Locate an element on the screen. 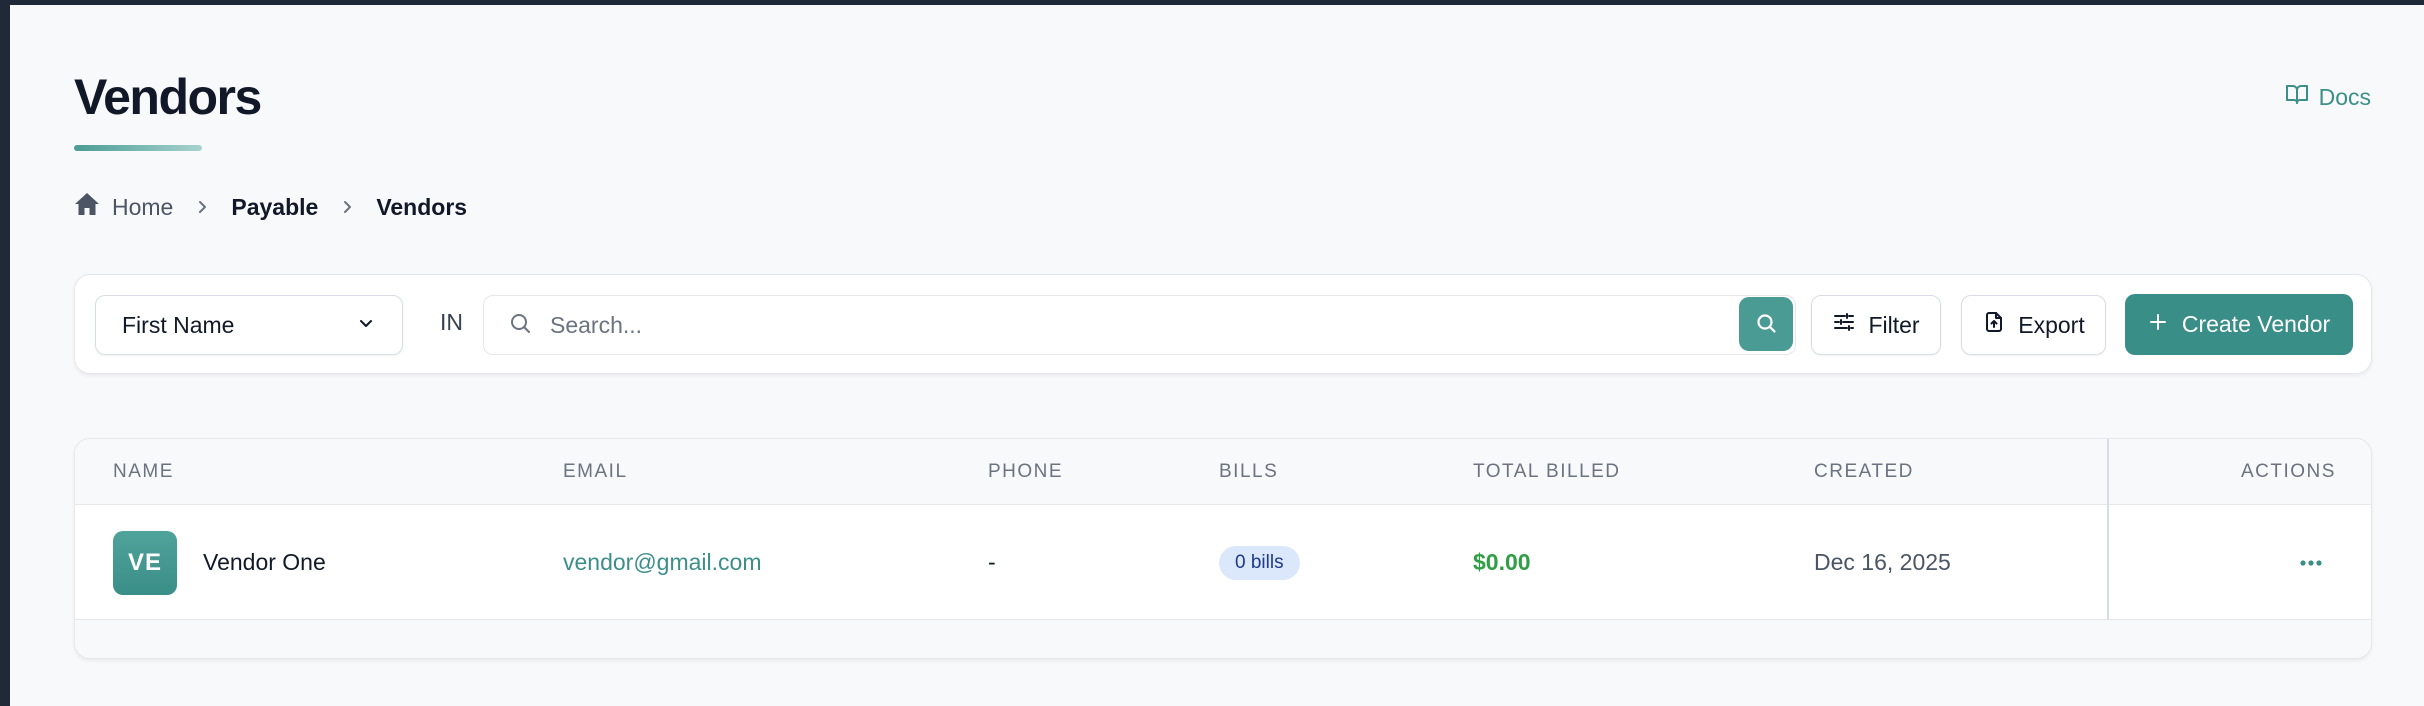  page-title: Vendors is located at coordinates (168, 97).